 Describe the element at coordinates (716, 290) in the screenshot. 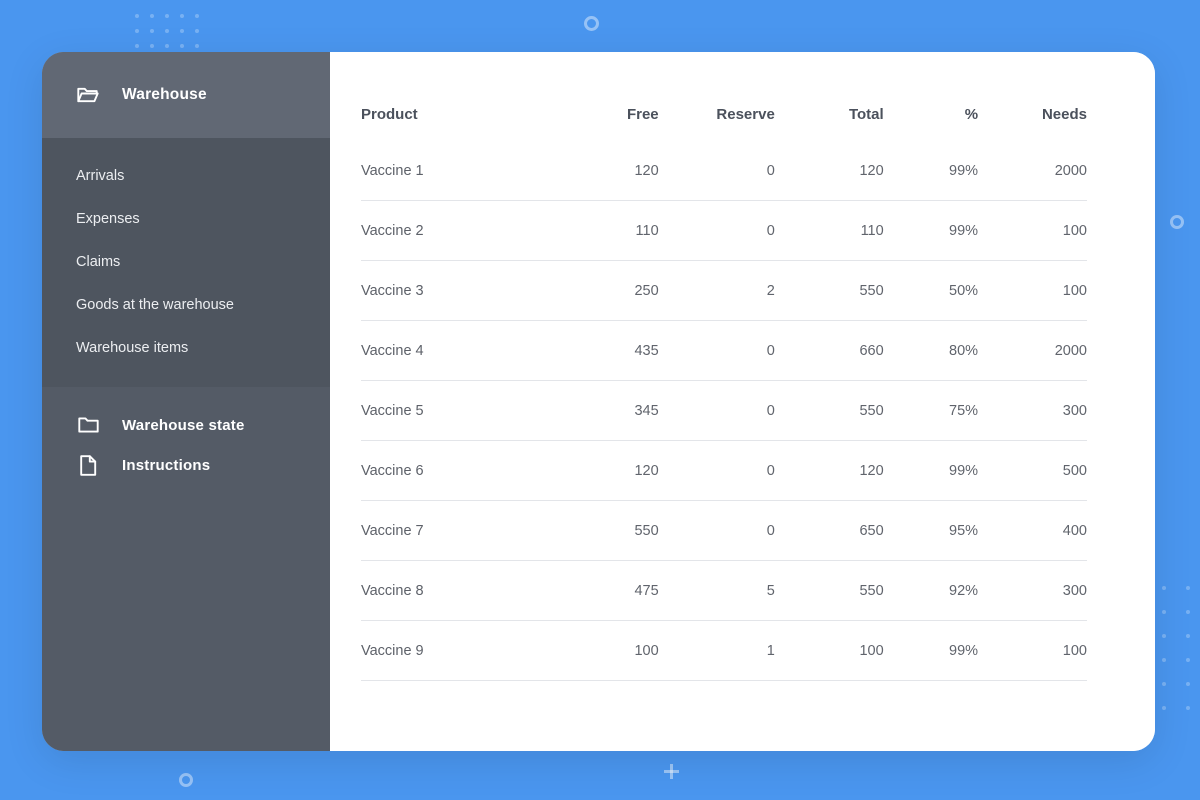

I see `cell-reserve: 2` at that location.